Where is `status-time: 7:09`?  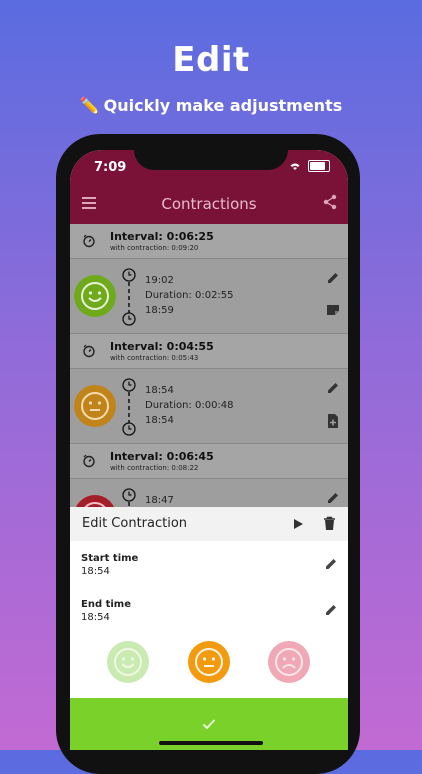 status-time: 7:09 is located at coordinates (110, 167).